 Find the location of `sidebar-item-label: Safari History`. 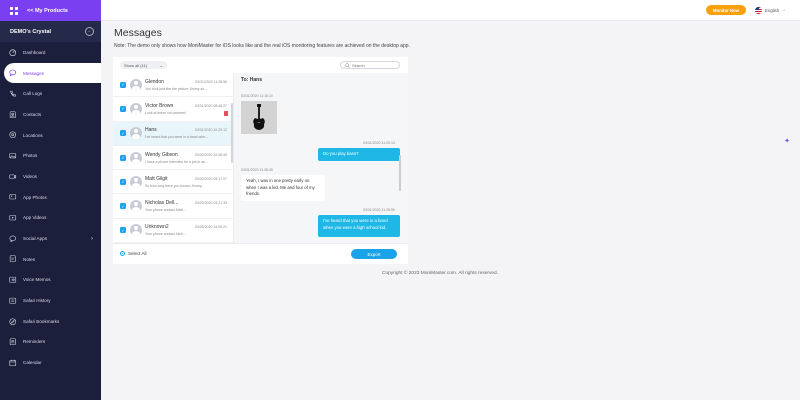

sidebar-item-label: Safari History is located at coordinates (37, 301).